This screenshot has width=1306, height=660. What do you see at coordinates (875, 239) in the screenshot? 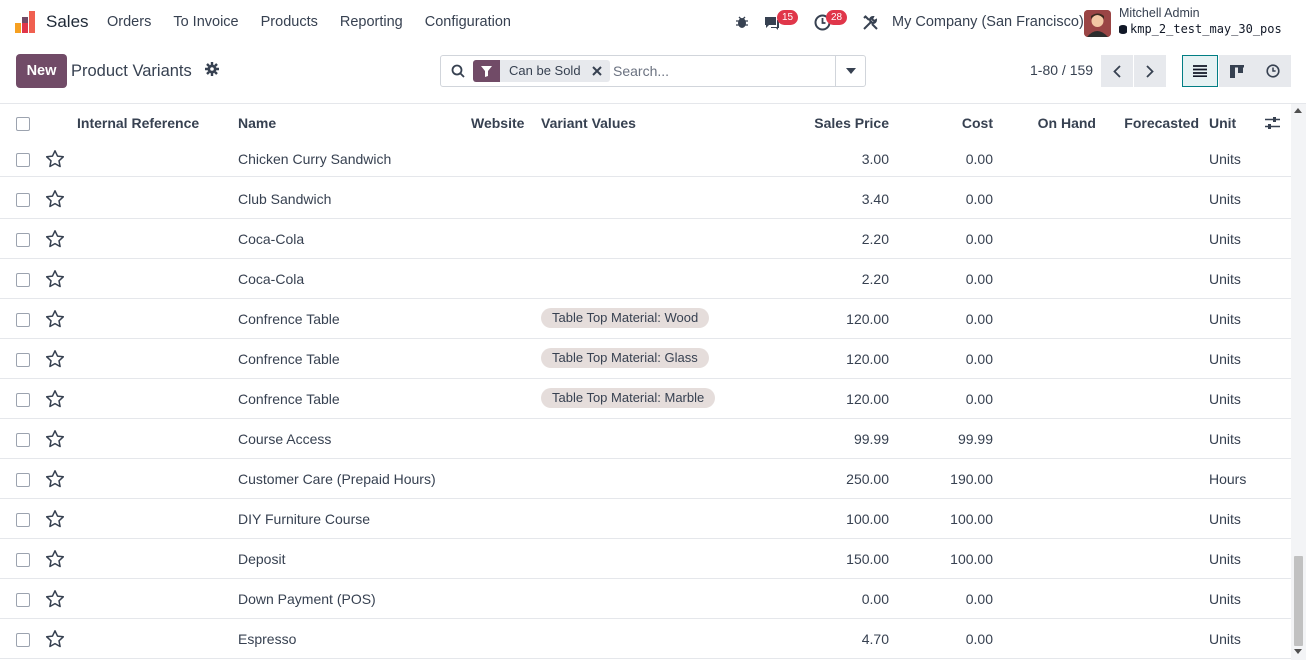
I see `cell-sales-price: 2.20` at bounding box center [875, 239].